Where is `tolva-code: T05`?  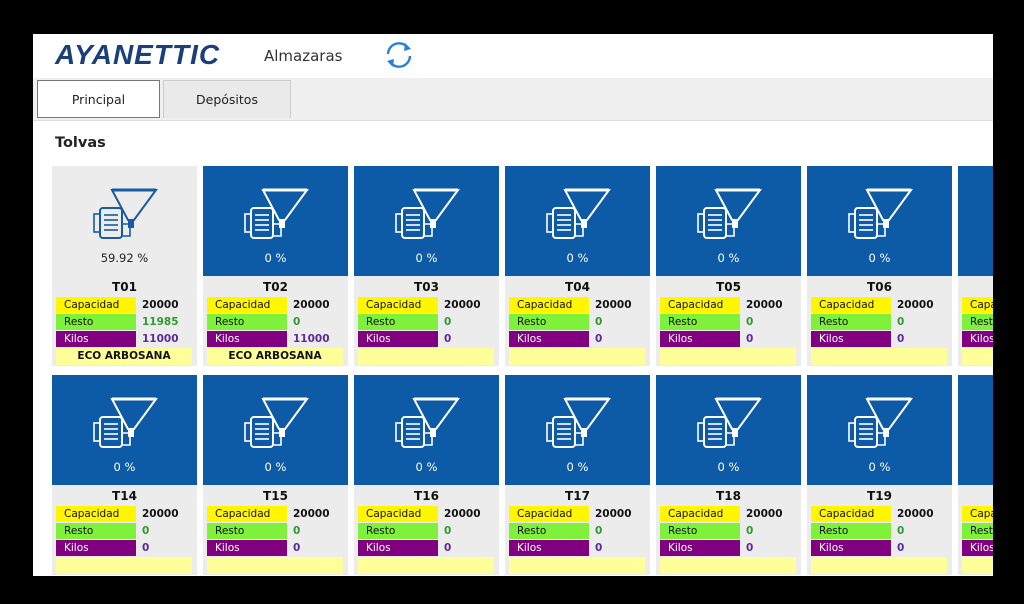
tolva-code: T05 is located at coordinates (728, 287).